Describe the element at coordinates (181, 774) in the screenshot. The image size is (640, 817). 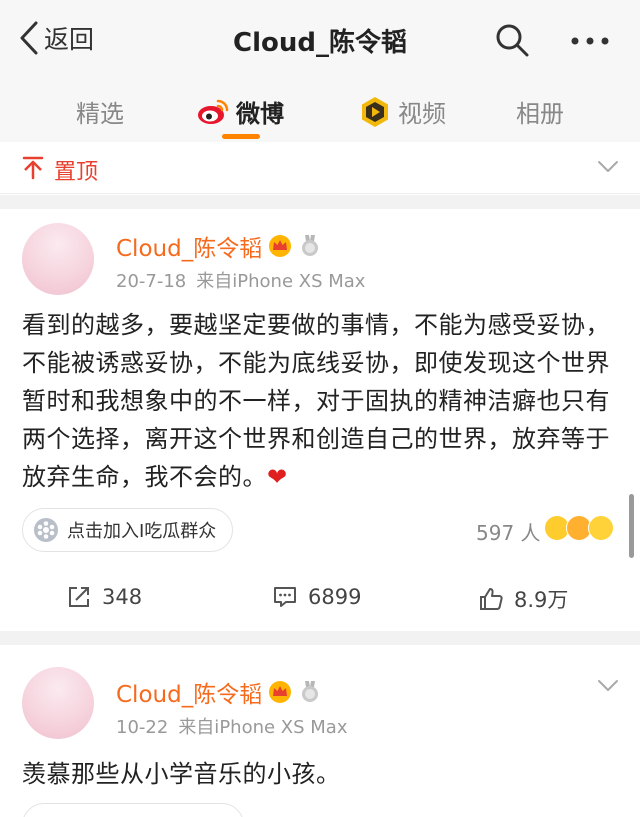
I see `post-text: 羡慕那些从小学音乐的小孩。` at that location.